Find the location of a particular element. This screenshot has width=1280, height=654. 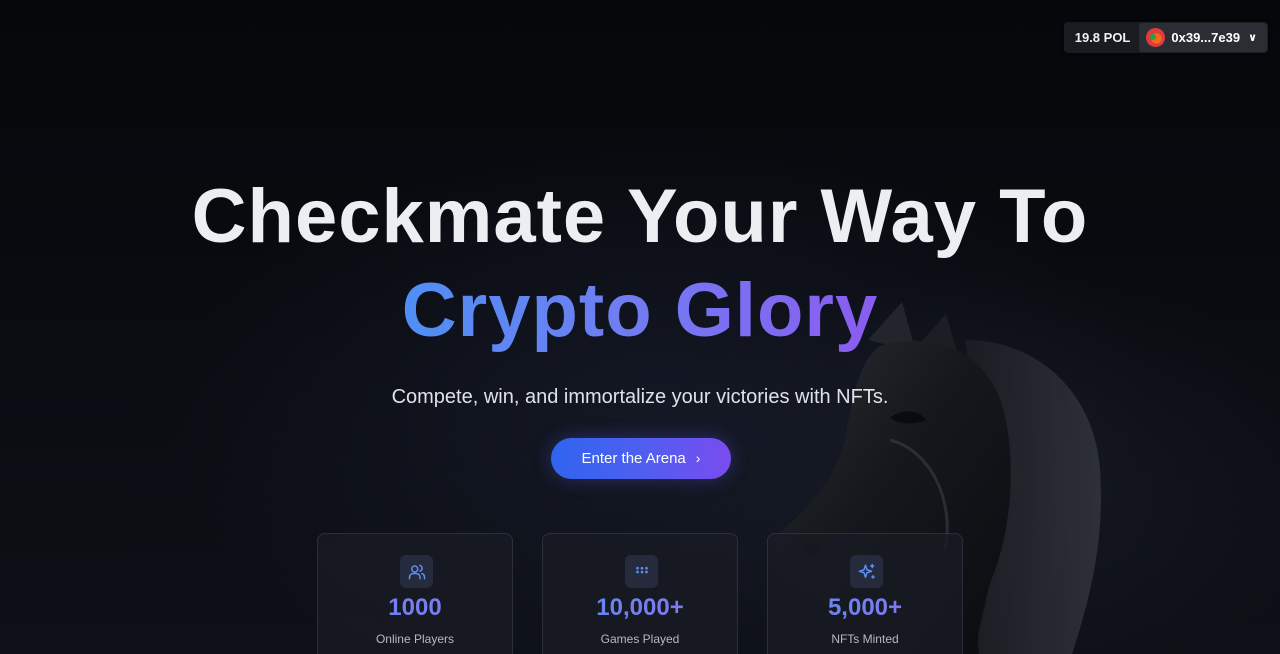

account-avatar-icon is located at coordinates (1156, 37).